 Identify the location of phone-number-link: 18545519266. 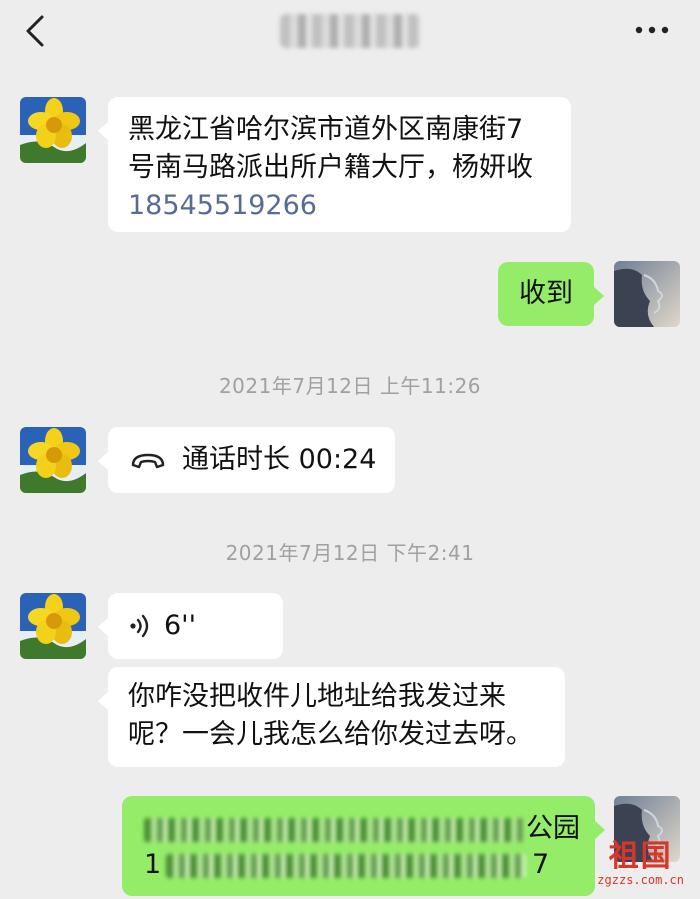
(339, 206).